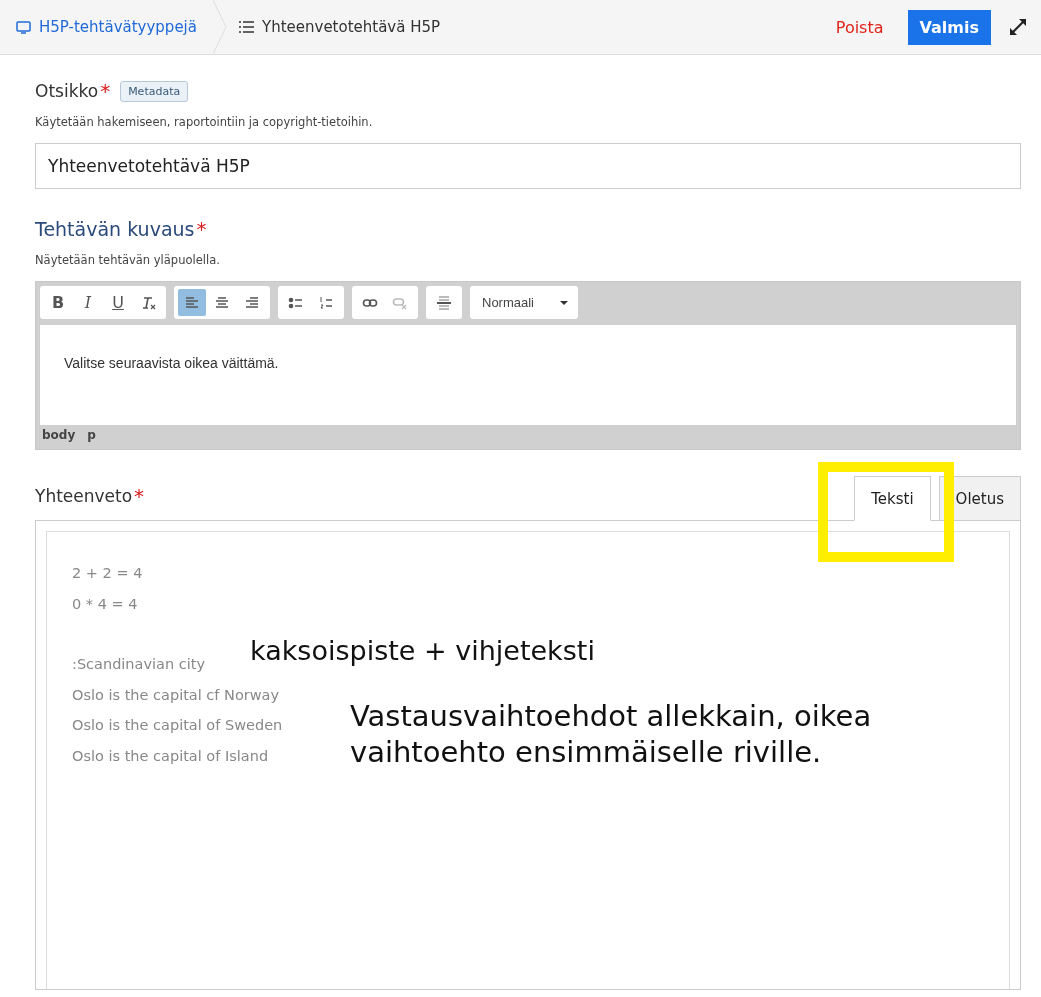  What do you see at coordinates (422, 651) in the screenshot?
I see `annotation-text: kaksoispiste + vihjeteksti` at bounding box center [422, 651].